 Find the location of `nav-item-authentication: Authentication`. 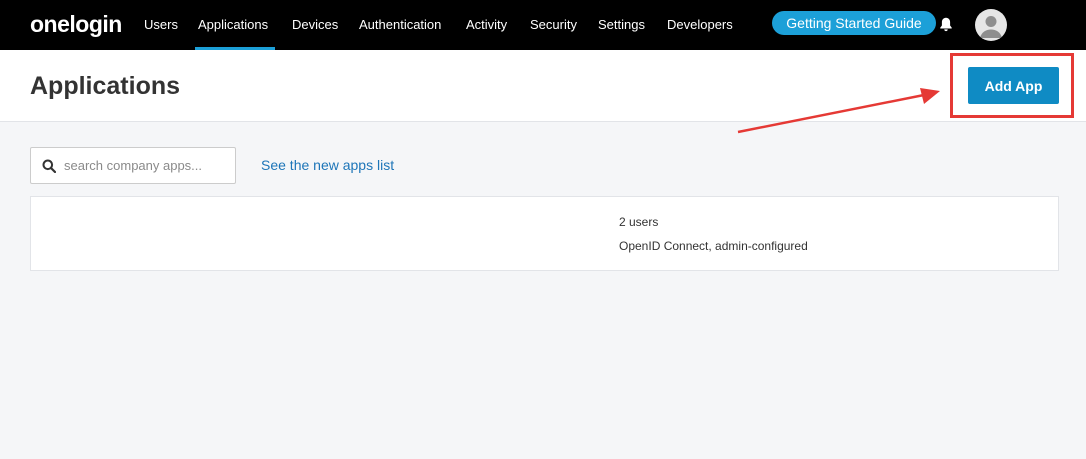

nav-item-authentication: Authentication is located at coordinates (400, 24).